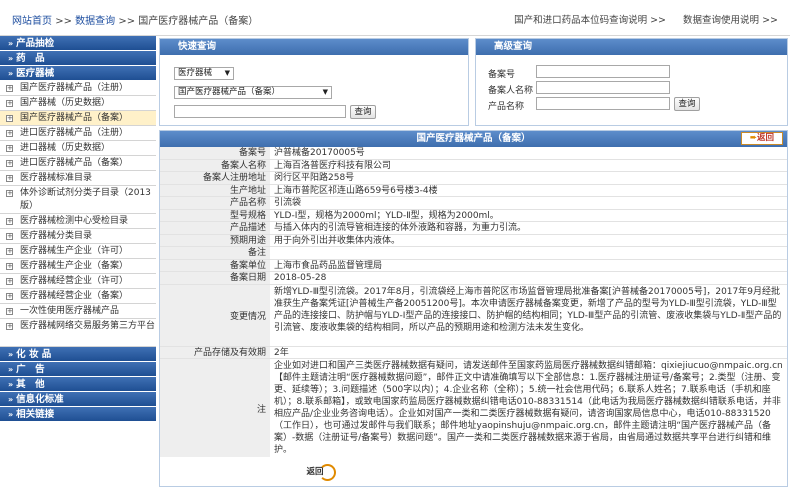 Image resolution: width=790 pixels, height=489 pixels. I want to click on sidebar-category-other: » 其 他, so click(78, 384).